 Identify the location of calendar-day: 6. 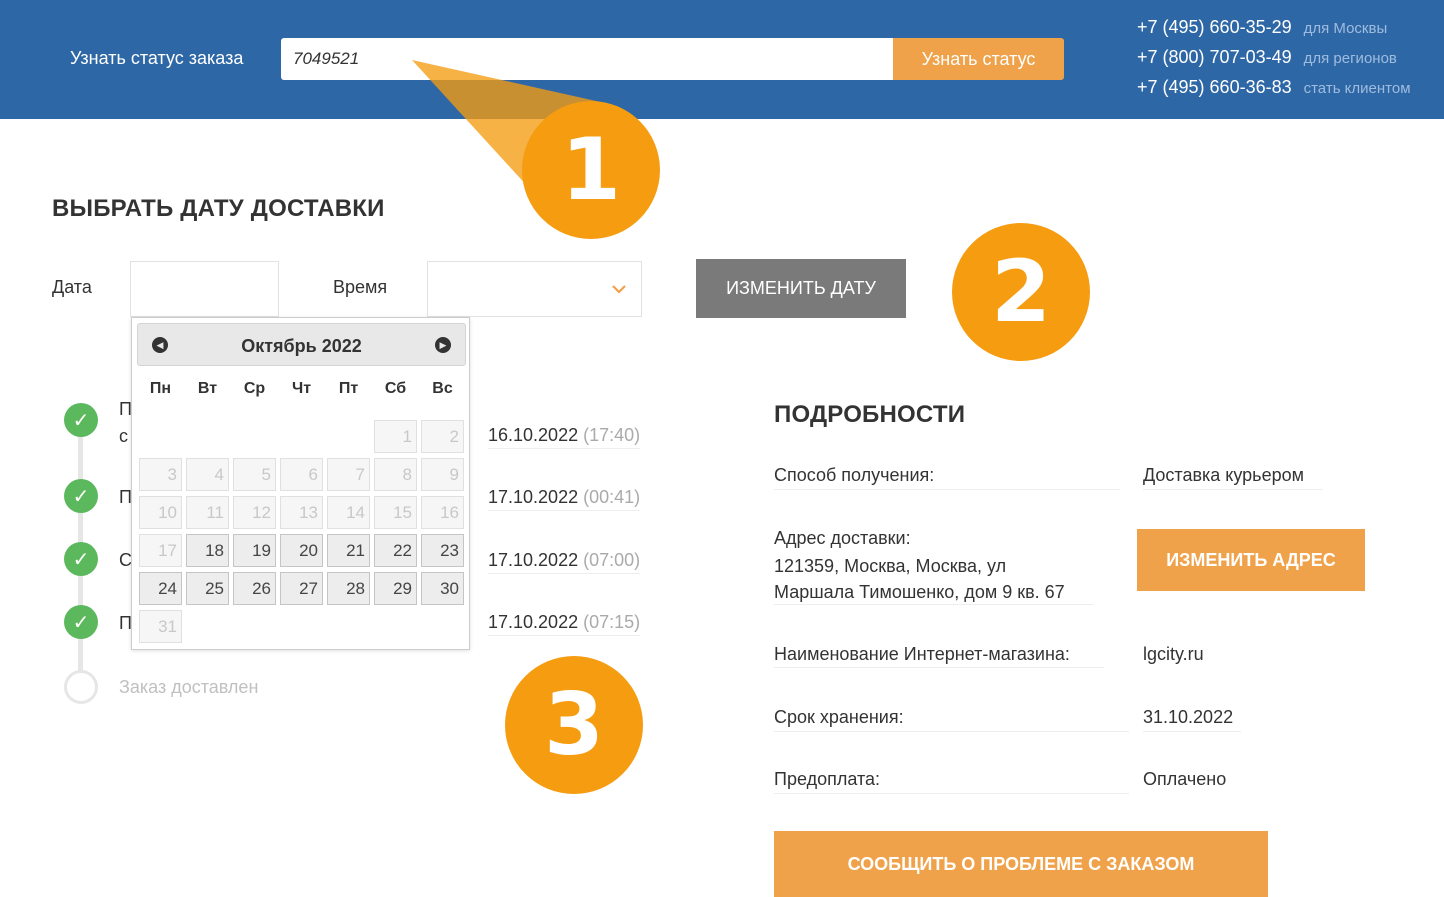
(301, 475).